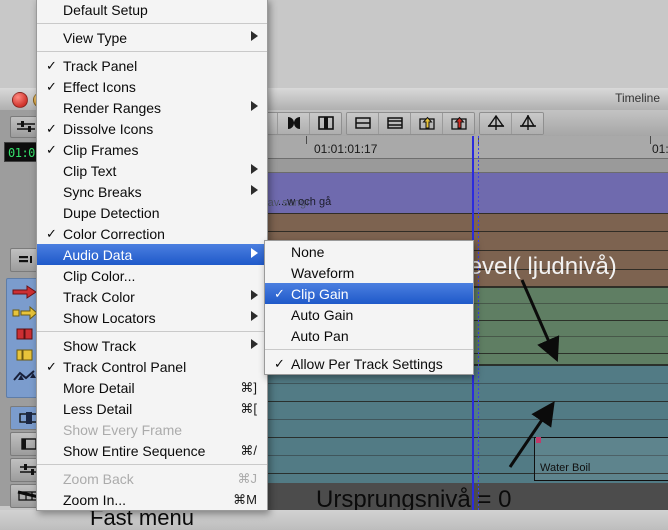 The width and height of the screenshot is (668, 530). What do you see at coordinates (152, 296) in the screenshot?
I see `menu-item-track-color: Track Color` at bounding box center [152, 296].